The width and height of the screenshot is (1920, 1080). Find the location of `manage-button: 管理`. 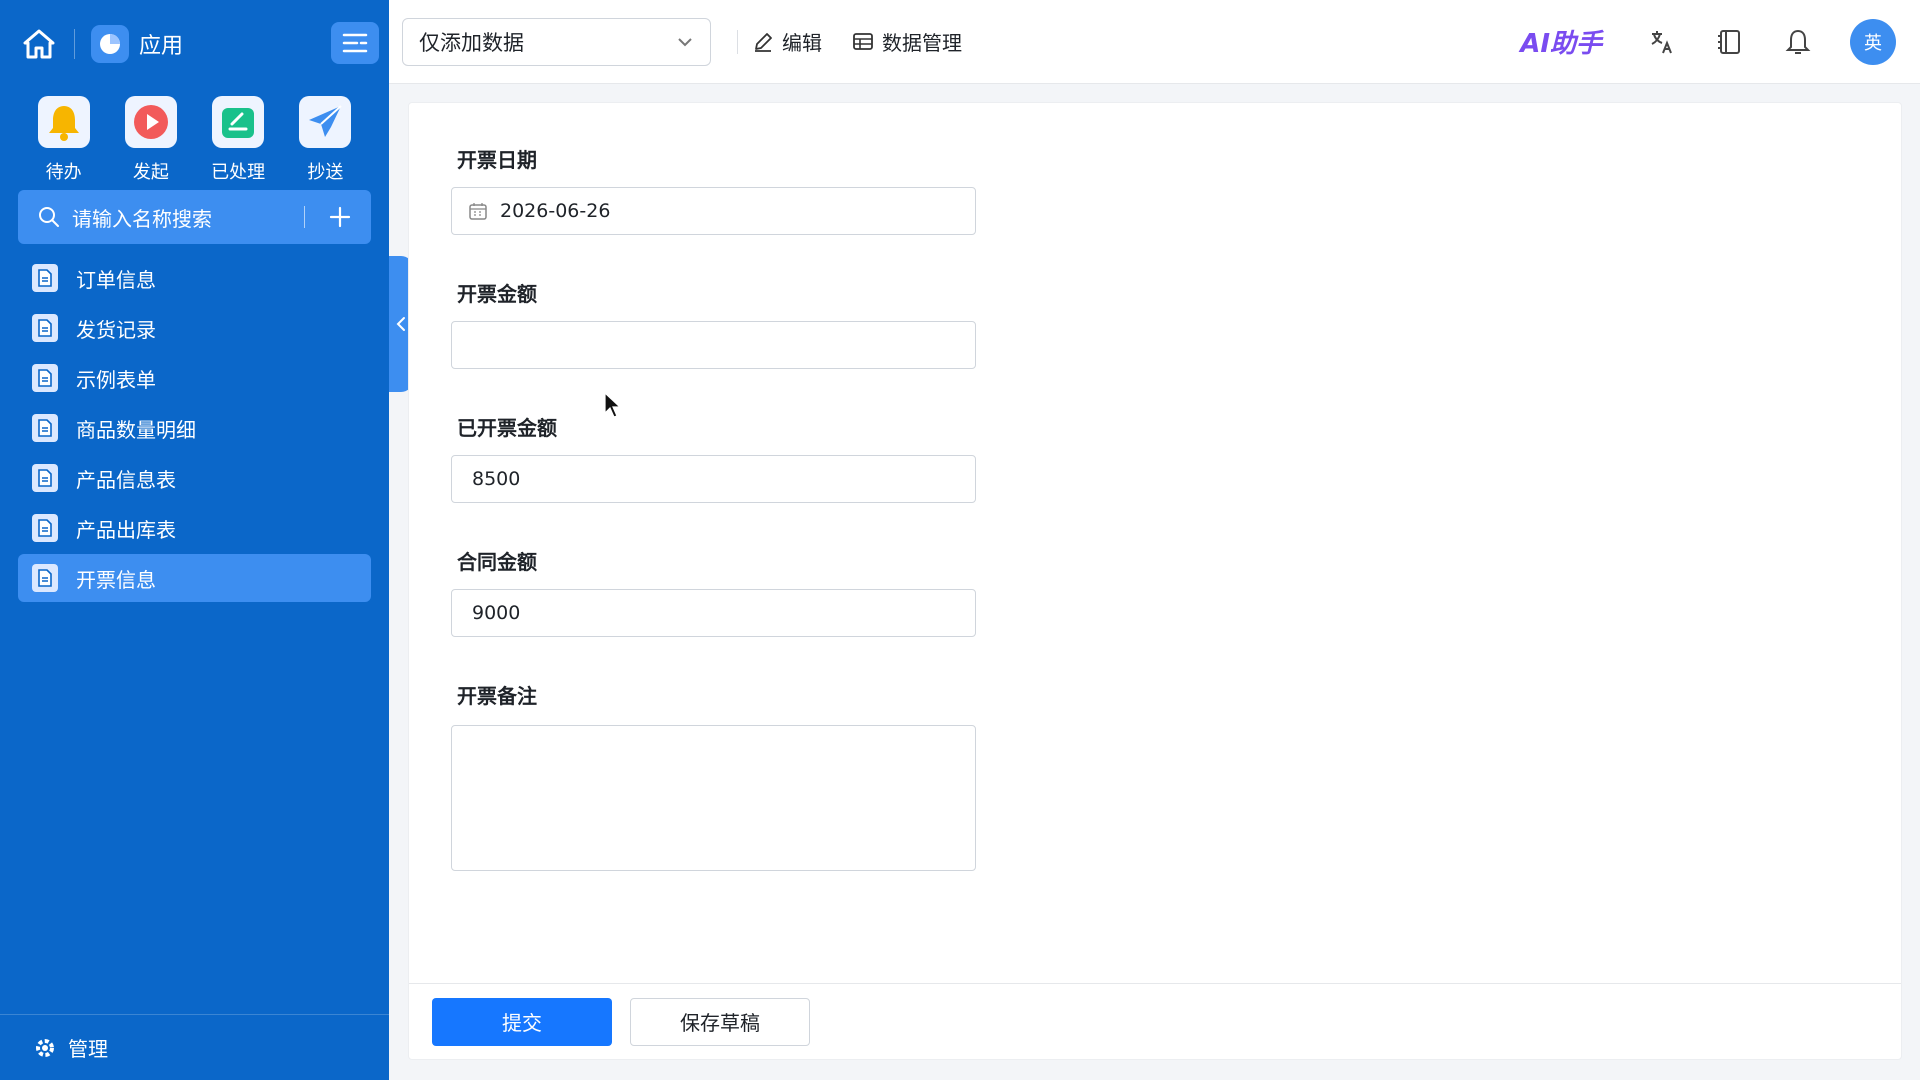

manage-button: 管理 is located at coordinates (194, 1047).